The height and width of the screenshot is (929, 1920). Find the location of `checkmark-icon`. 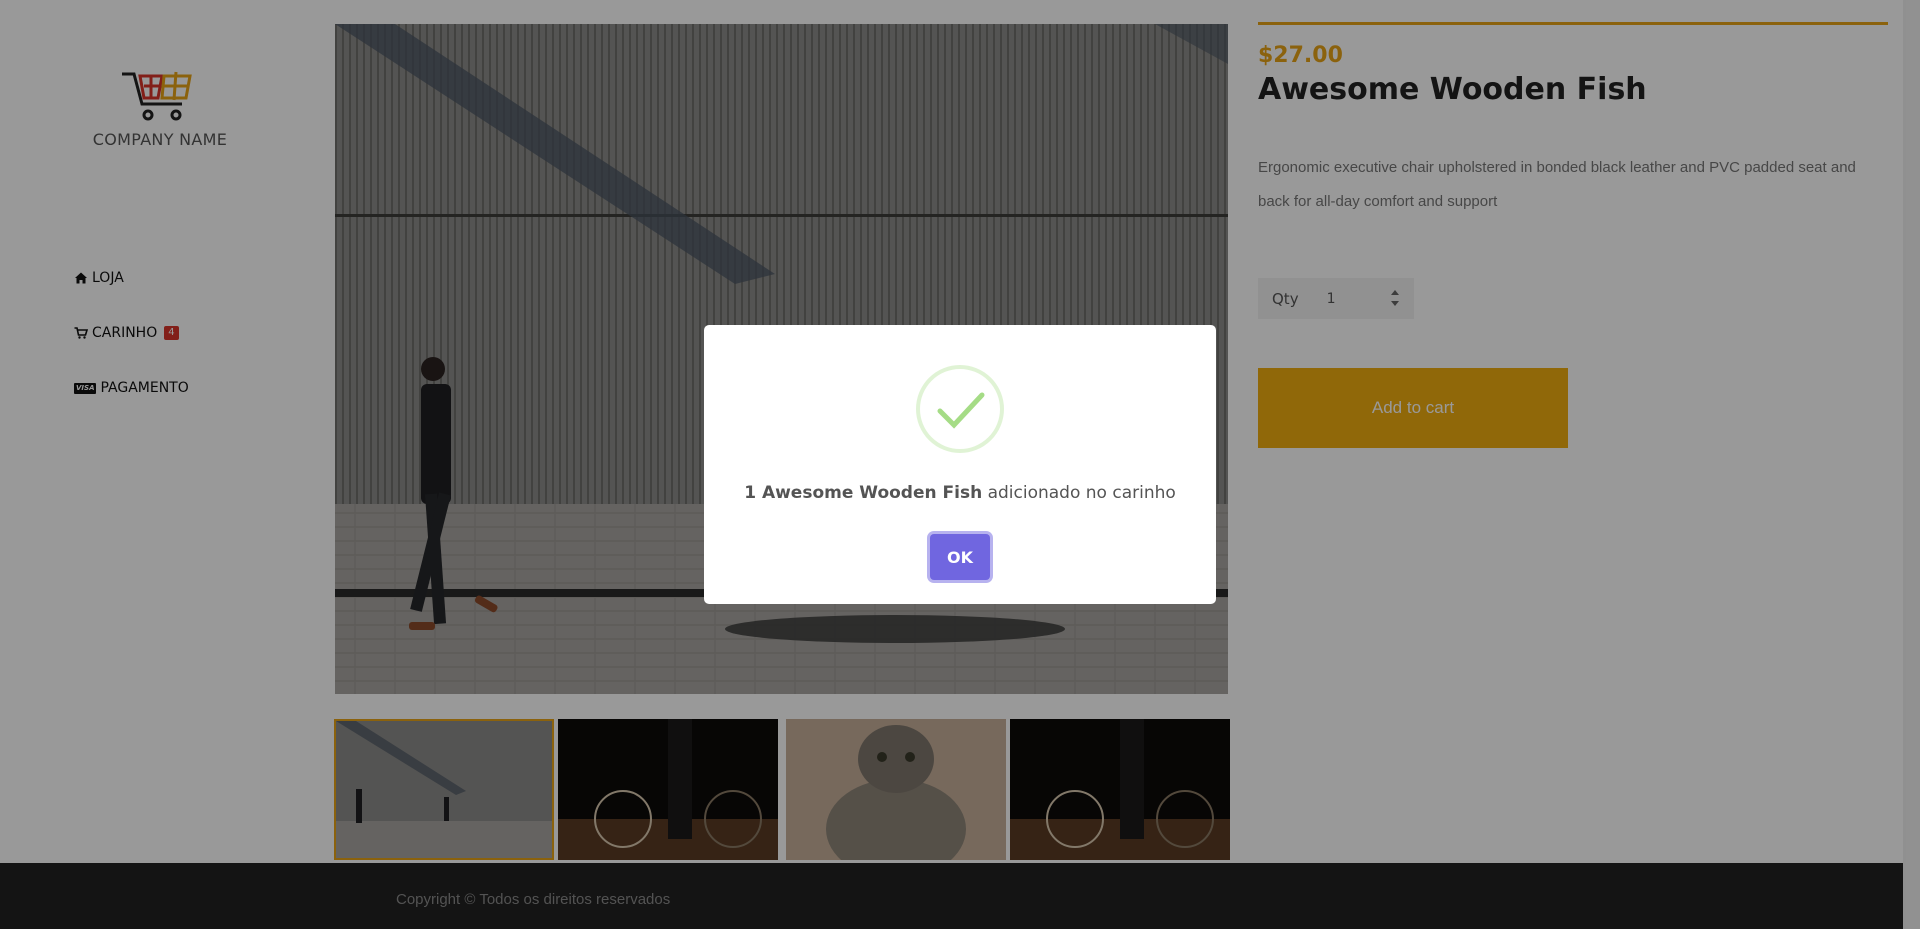

checkmark-icon is located at coordinates (961, 410).